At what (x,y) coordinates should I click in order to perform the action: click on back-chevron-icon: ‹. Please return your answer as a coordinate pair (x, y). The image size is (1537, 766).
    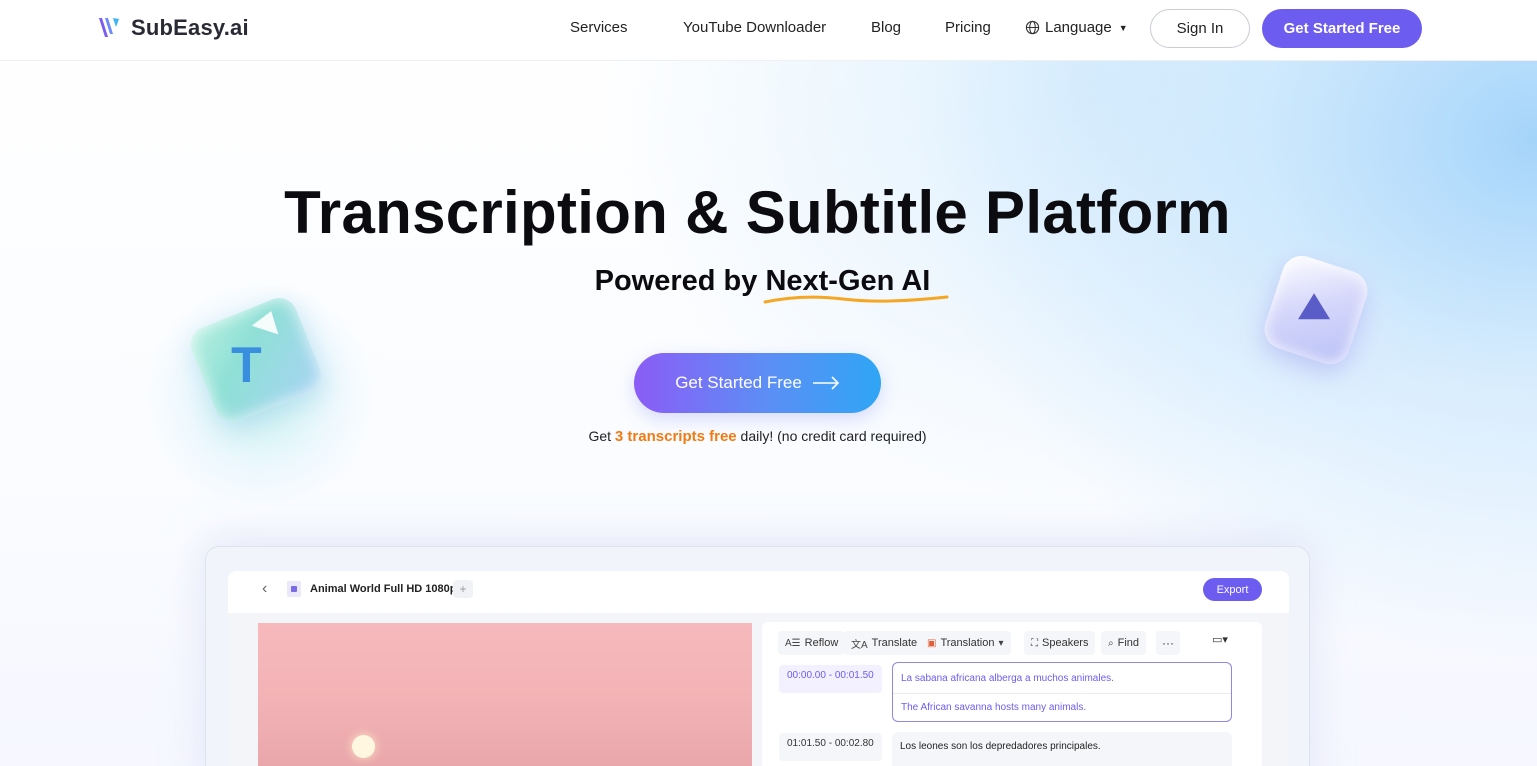
    Looking at the image, I should click on (264, 589).